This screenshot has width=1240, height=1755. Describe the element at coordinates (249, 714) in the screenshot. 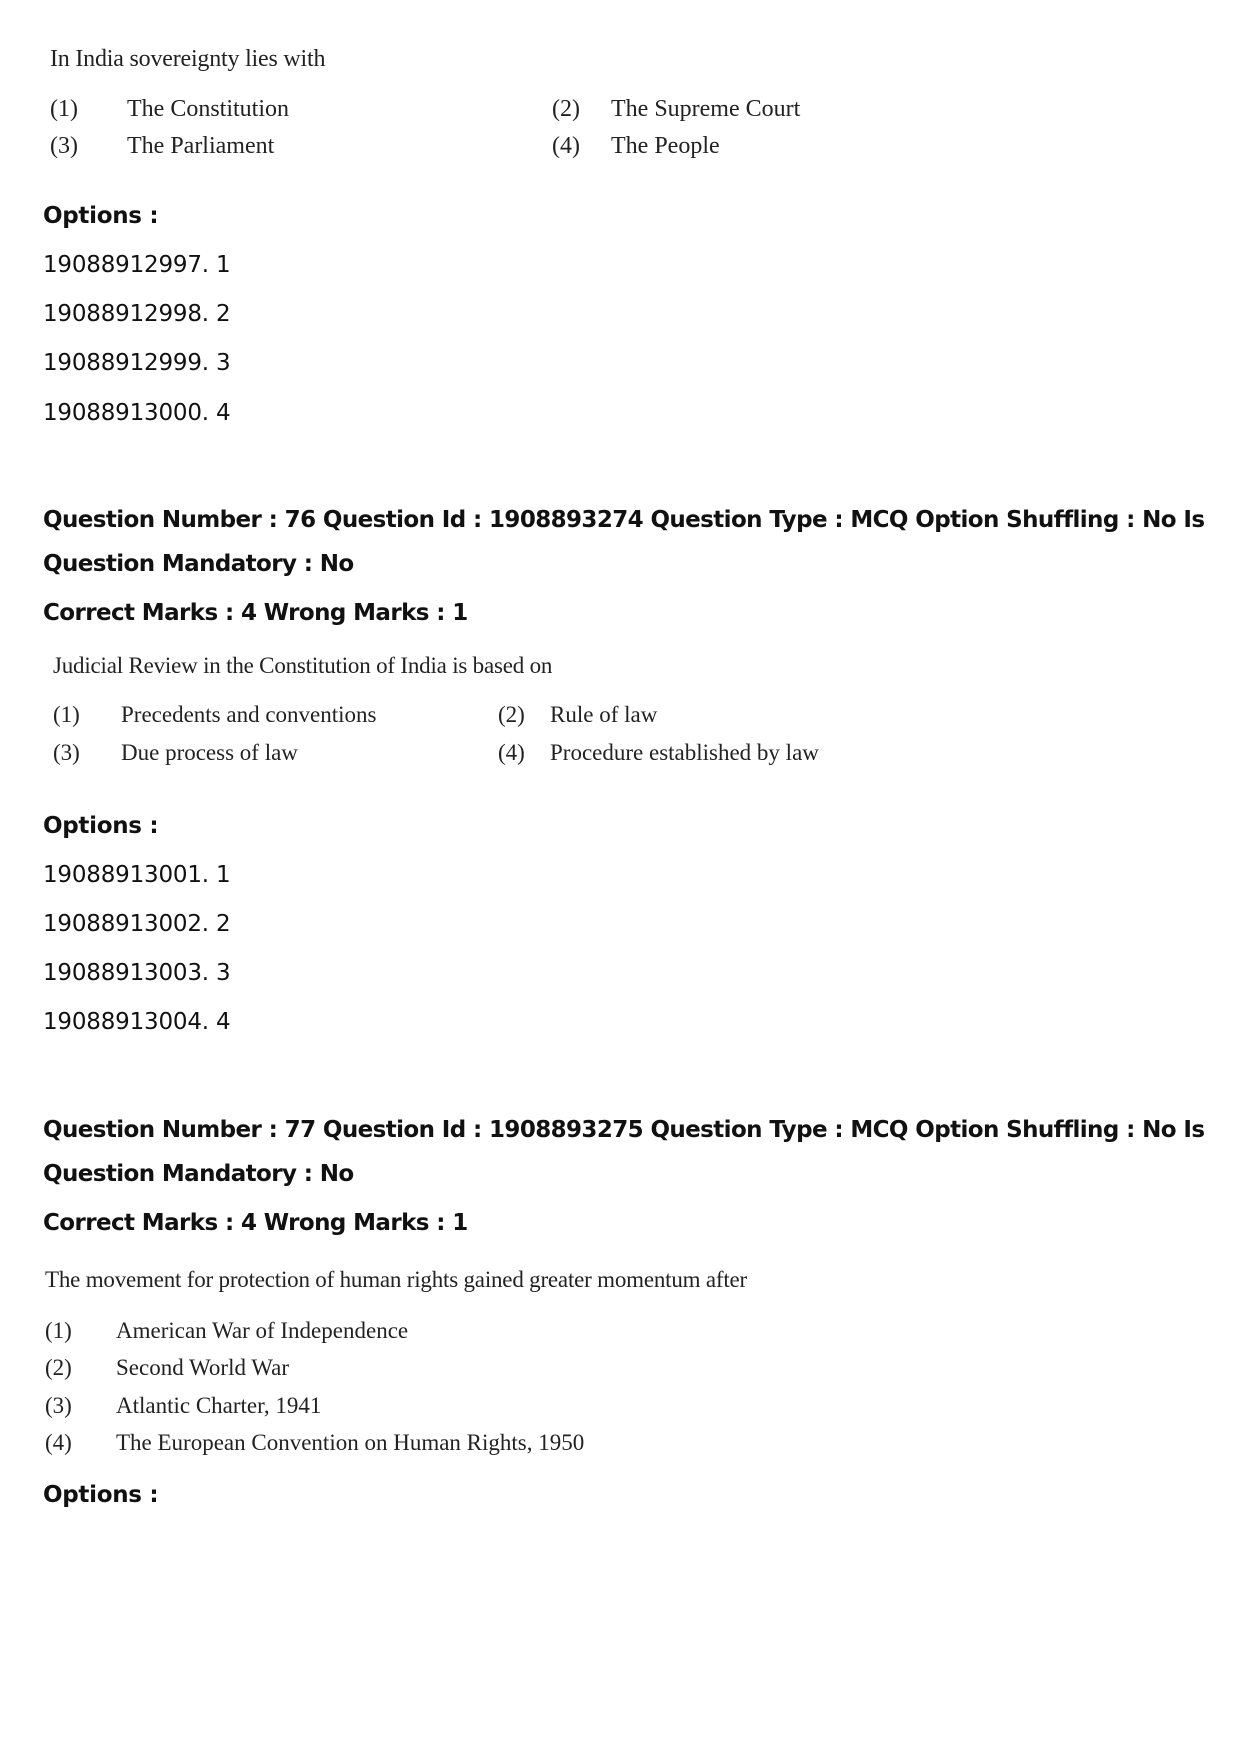

I see `choice-text: Precedents and conventions` at that location.